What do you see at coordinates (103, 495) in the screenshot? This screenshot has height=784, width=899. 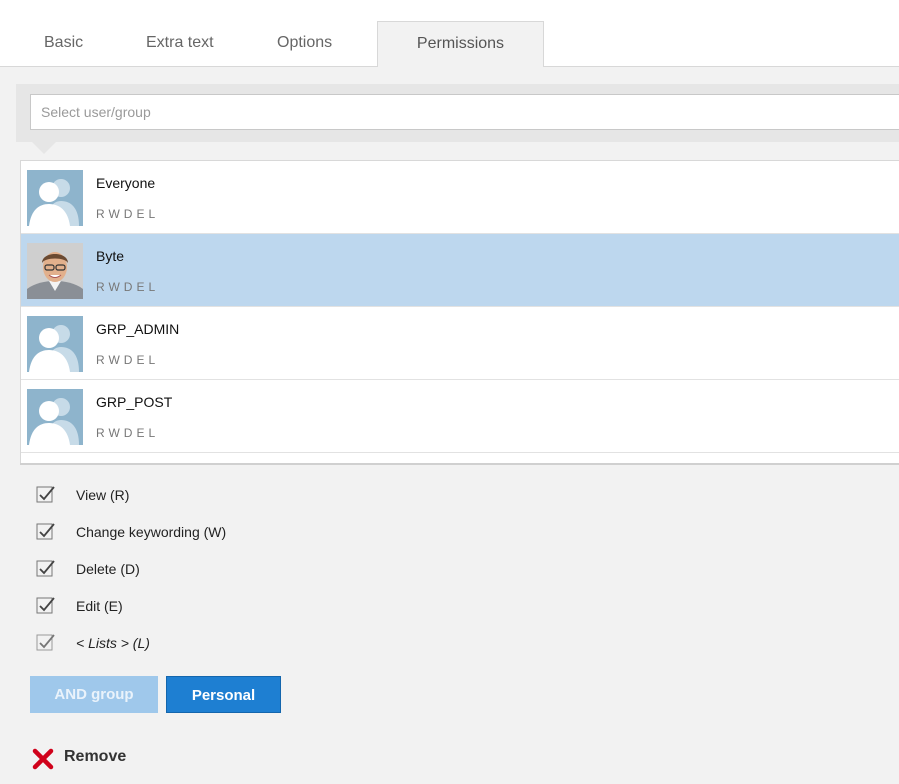 I see `checkbox-label: View (R)` at bounding box center [103, 495].